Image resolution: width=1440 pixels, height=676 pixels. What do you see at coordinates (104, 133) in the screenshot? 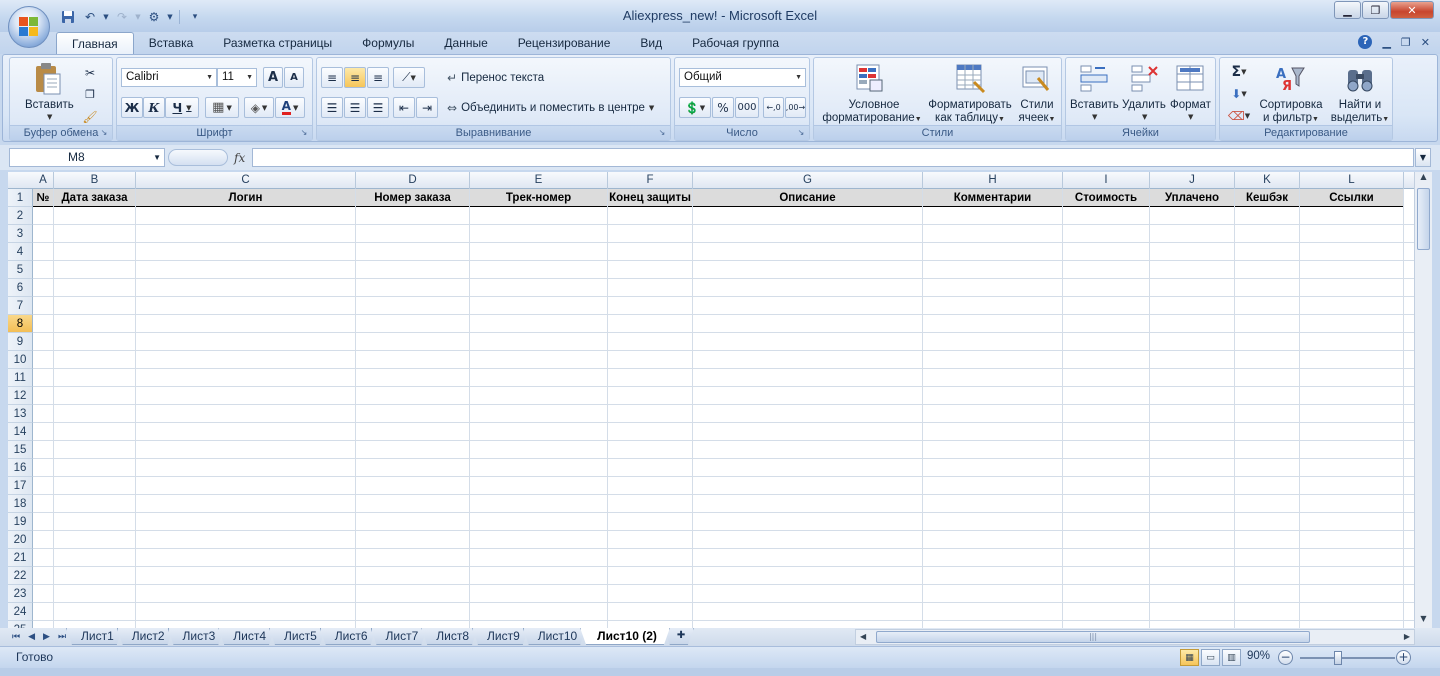
I see `clipboard-launcher-icon: ↘` at bounding box center [104, 133].